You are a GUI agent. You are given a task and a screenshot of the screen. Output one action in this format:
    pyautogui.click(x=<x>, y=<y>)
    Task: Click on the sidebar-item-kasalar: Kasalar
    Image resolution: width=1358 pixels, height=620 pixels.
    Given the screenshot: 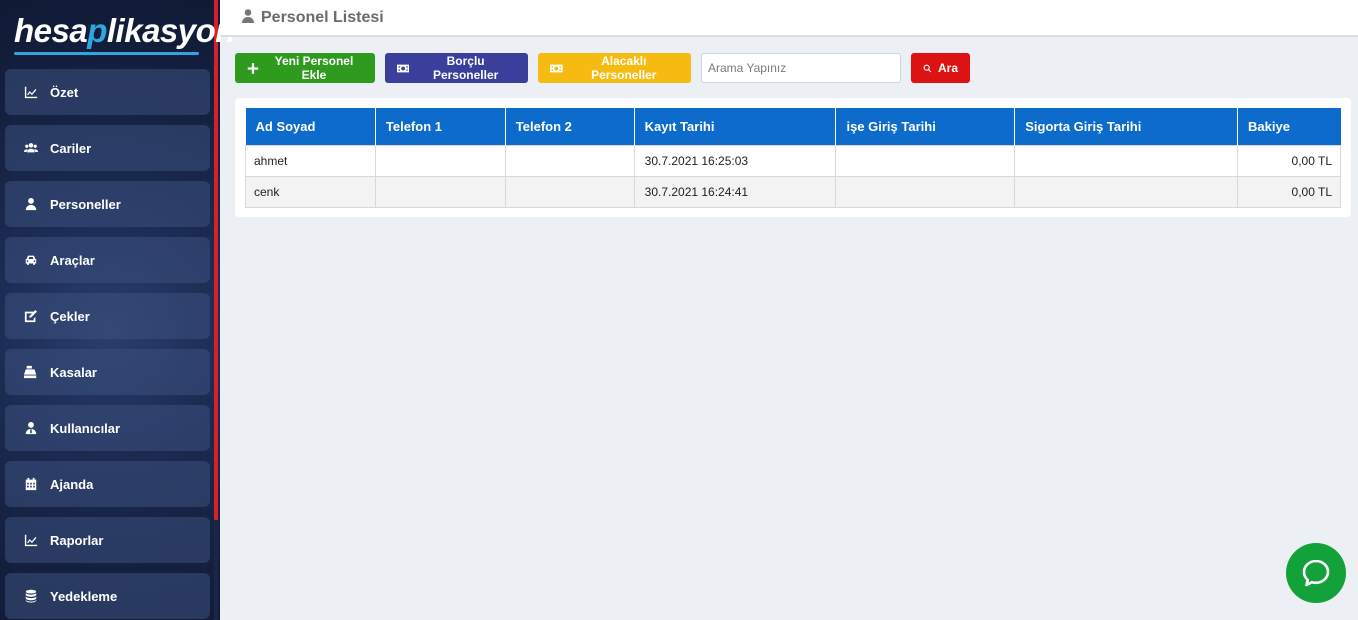 What is the action you would take?
    pyautogui.click(x=107, y=372)
    